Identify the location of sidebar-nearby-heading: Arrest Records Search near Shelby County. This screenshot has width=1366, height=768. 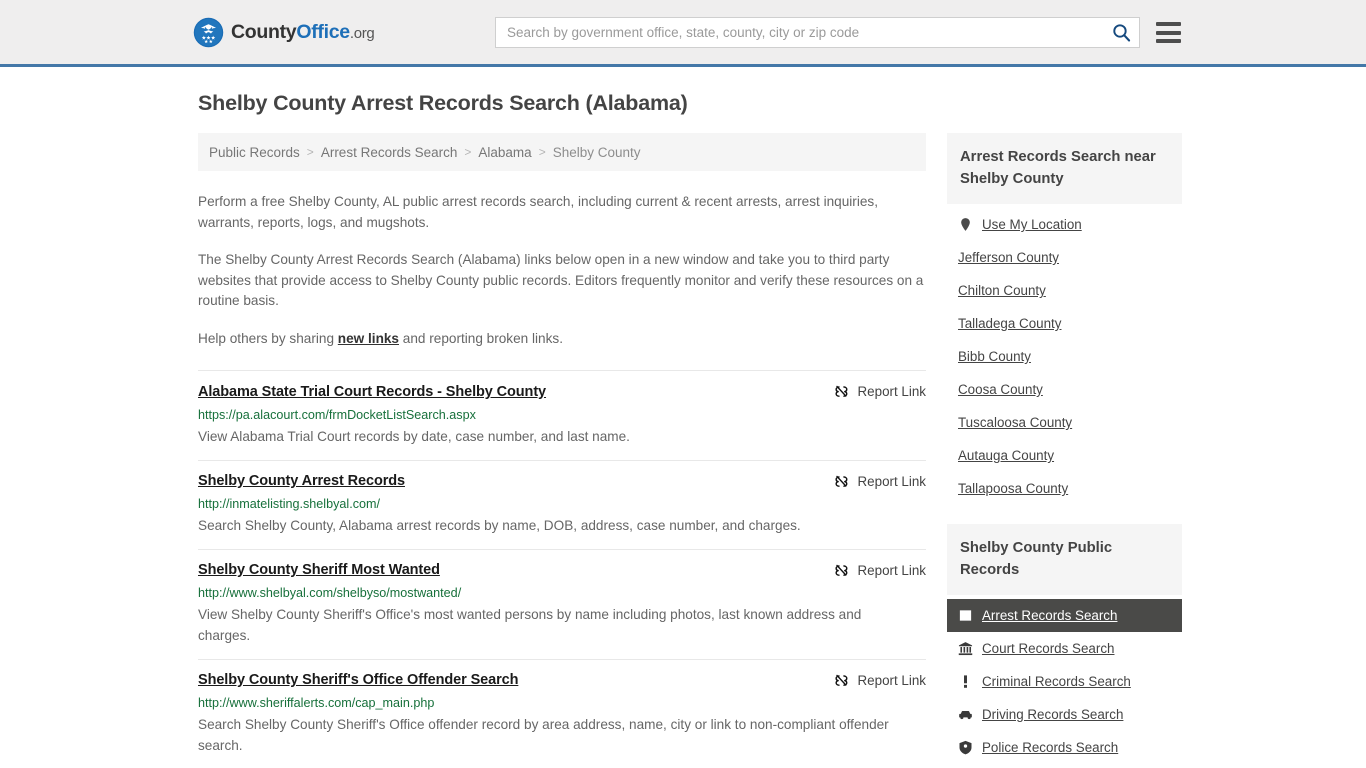
(1064, 168).